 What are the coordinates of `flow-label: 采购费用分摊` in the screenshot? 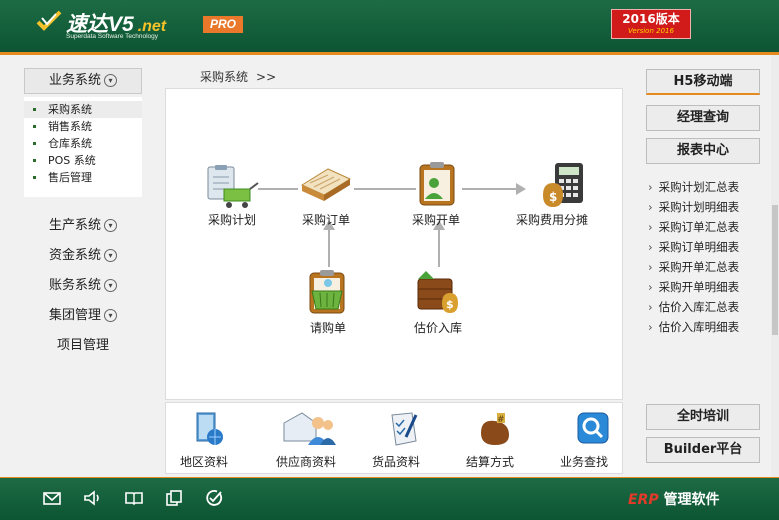 It's located at (552, 220).